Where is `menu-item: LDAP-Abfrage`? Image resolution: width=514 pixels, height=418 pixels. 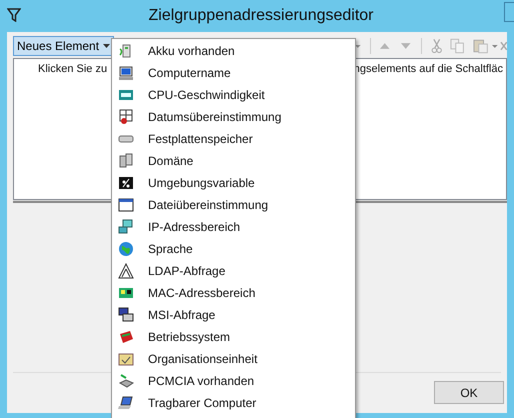 menu-item: LDAP-Abfrage is located at coordinates (187, 271).